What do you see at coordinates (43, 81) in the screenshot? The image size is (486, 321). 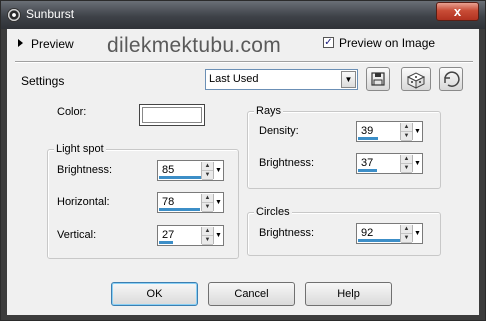 I see `settings-label: Settings` at bounding box center [43, 81].